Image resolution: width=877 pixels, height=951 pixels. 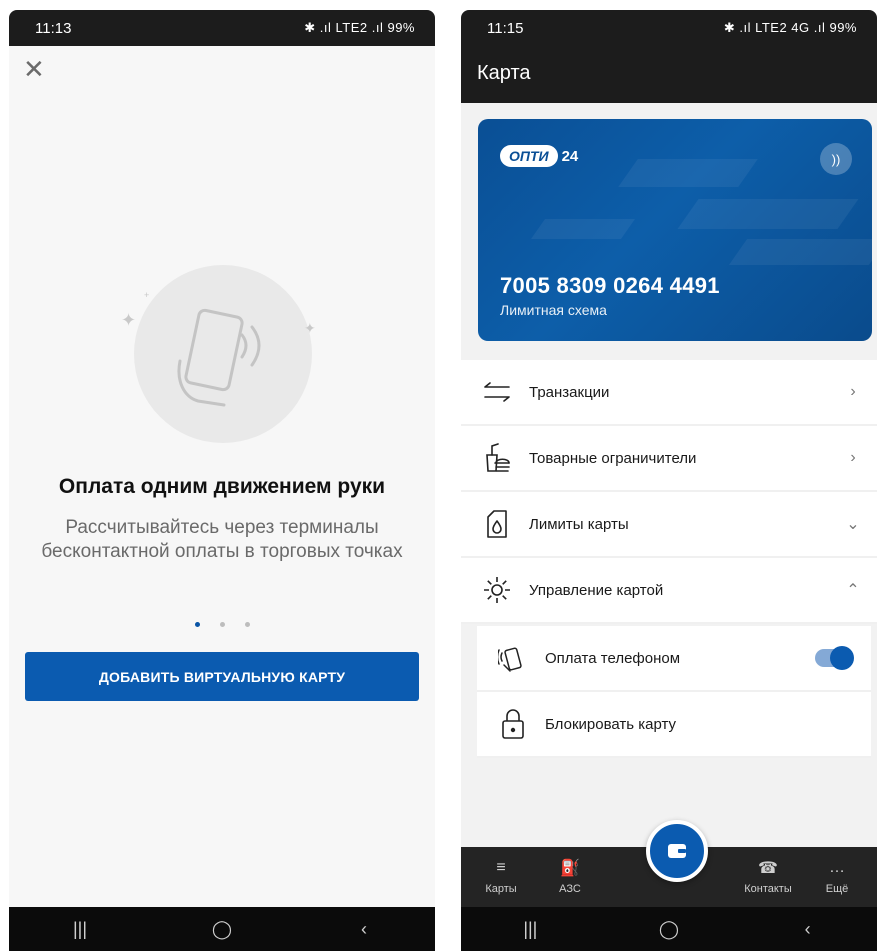 I want to click on fuel-can-icon, so click(x=497, y=524).